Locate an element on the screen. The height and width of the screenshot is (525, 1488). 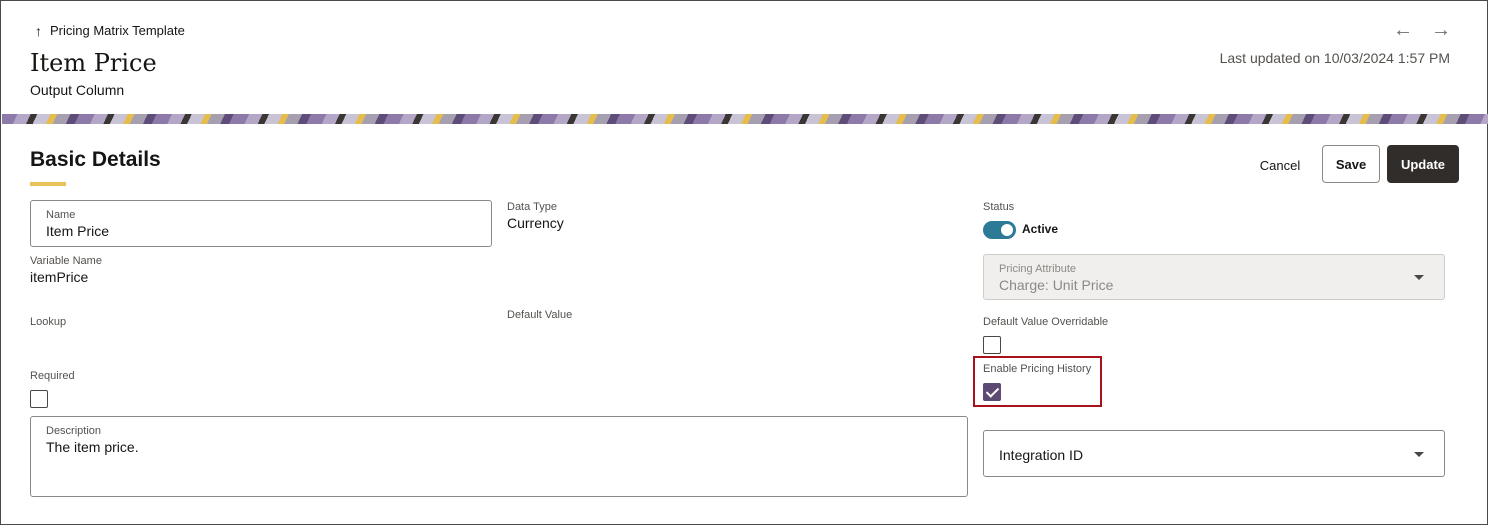
description-label: Description is located at coordinates (74, 431).